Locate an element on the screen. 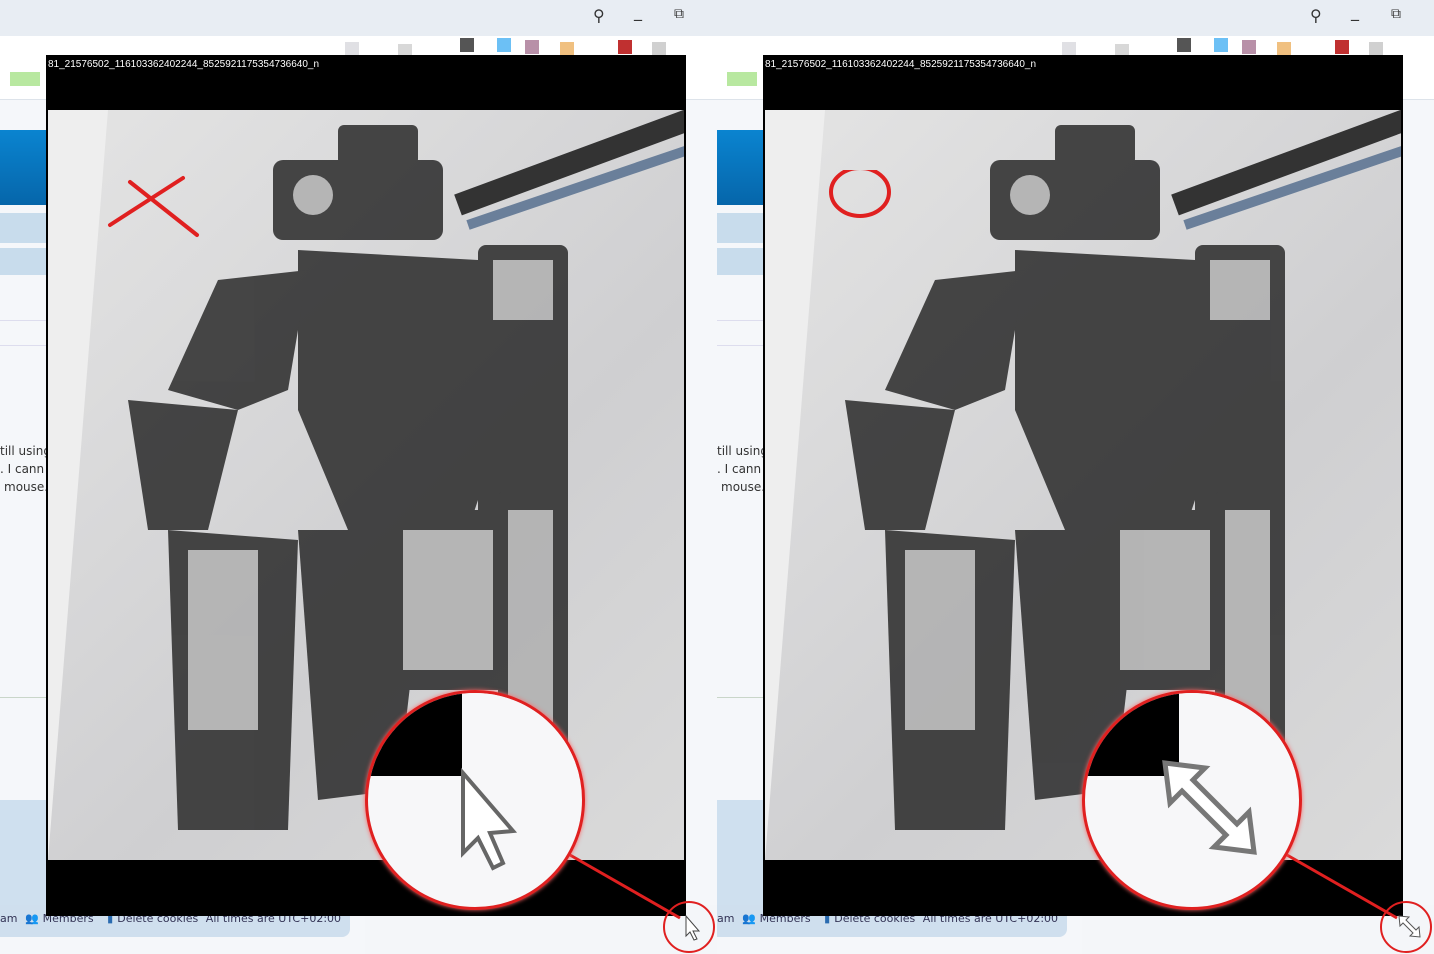 The width and height of the screenshot is (1434, 954). more-icon: ⋮ is located at coordinates (1431, 15).